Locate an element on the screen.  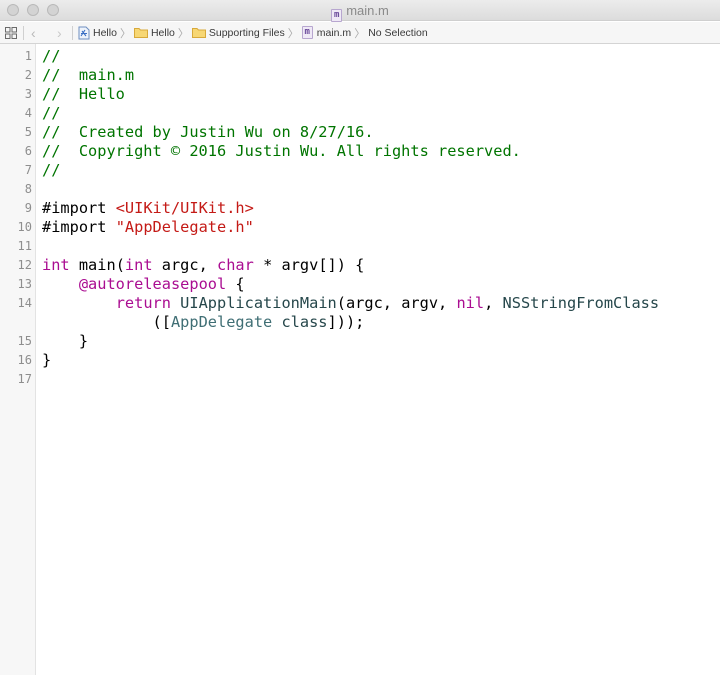
code-token: nil is located at coordinates (470, 303).